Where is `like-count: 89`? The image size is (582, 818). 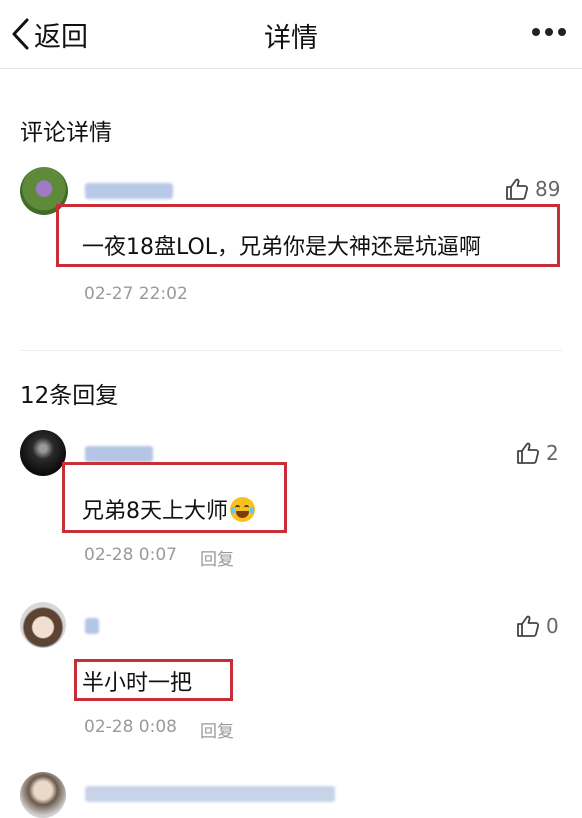 like-count: 89 is located at coordinates (548, 189).